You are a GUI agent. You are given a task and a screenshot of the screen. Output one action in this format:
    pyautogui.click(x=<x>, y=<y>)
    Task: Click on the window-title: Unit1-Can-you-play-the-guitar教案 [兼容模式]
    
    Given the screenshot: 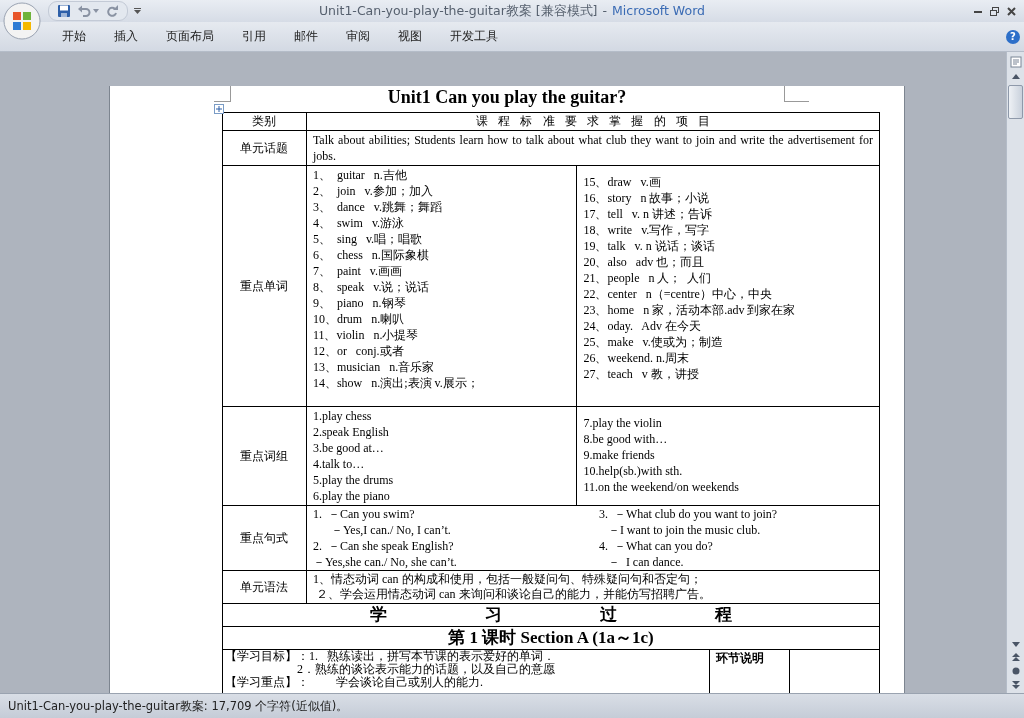 What is the action you would take?
    pyautogui.click(x=458, y=10)
    